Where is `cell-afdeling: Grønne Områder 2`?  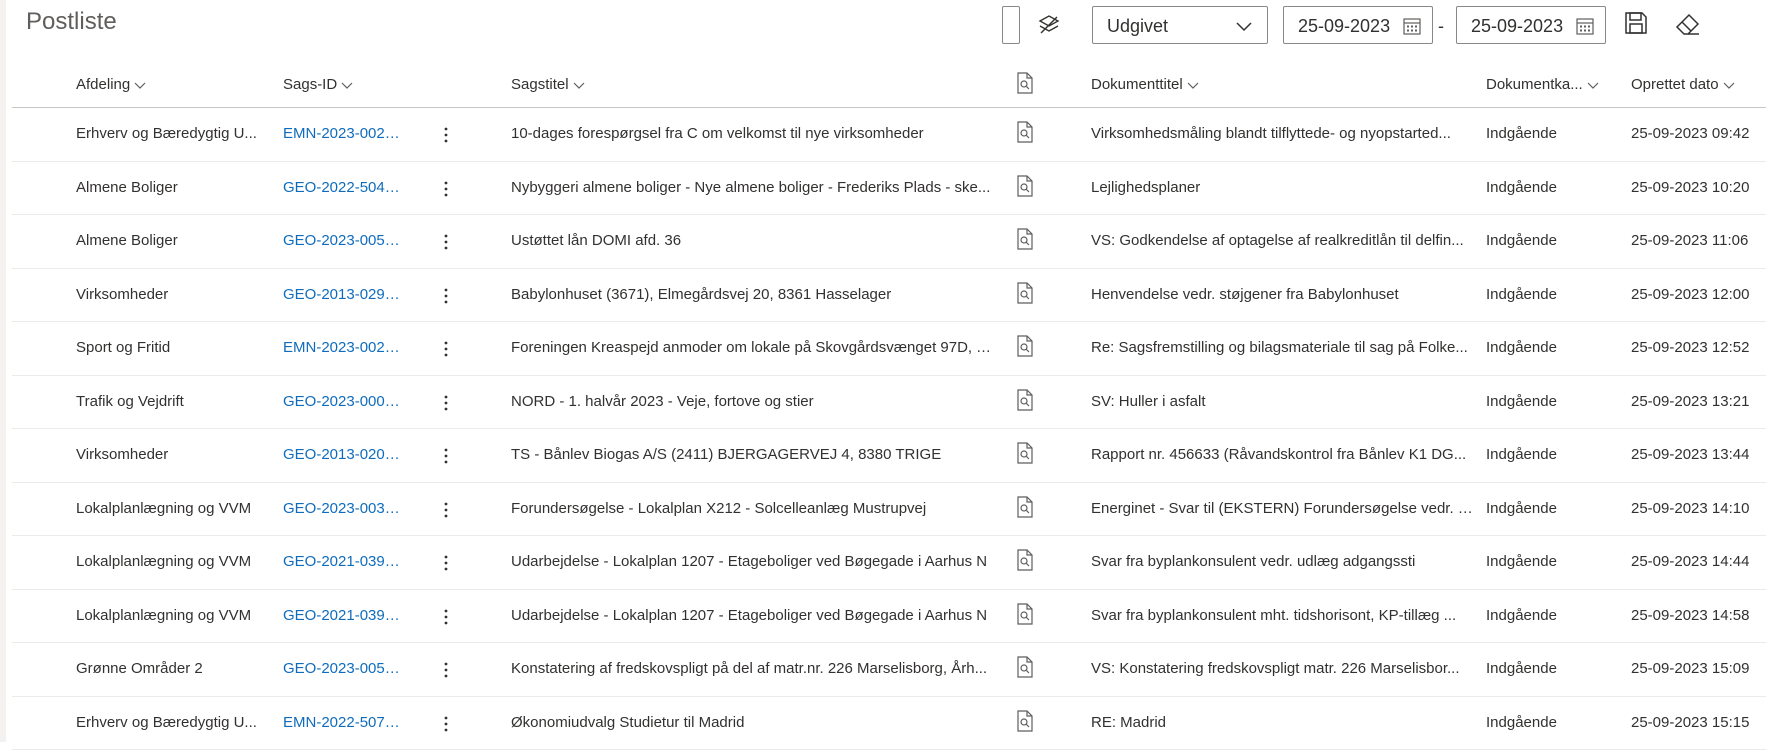 cell-afdeling: Grønne Områder 2 is located at coordinates (167, 668).